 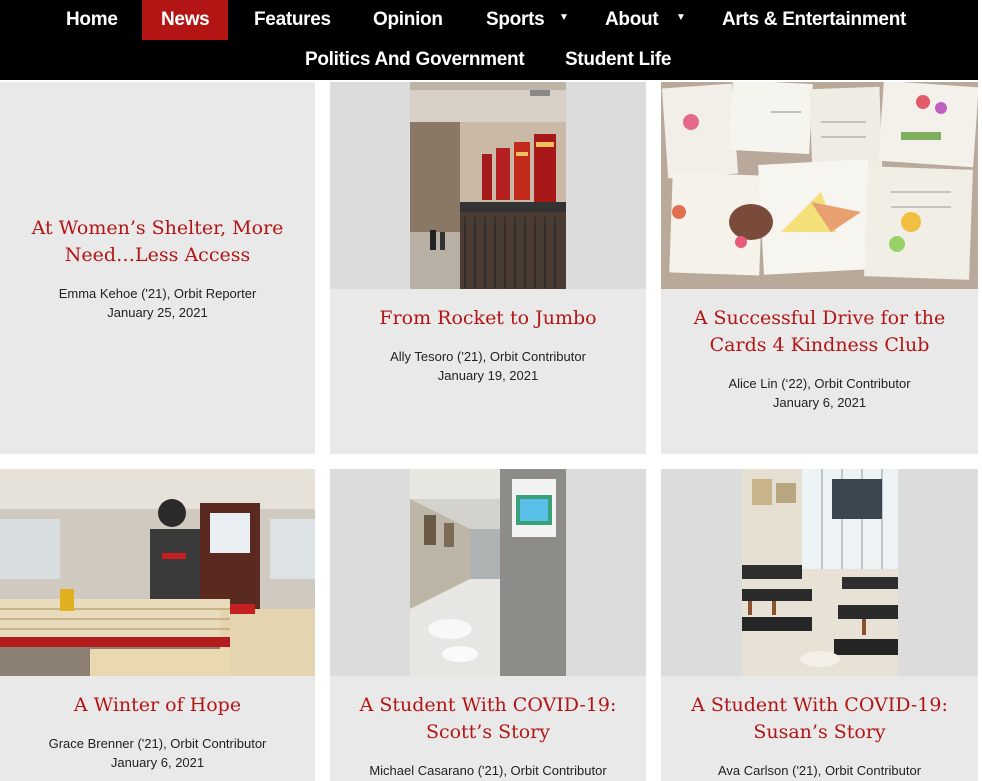 What do you see at coordinates (415, 60) in the screenshot?
I see `nav-item-politics-government: Politics And Government` at bounding box center [415, 60].